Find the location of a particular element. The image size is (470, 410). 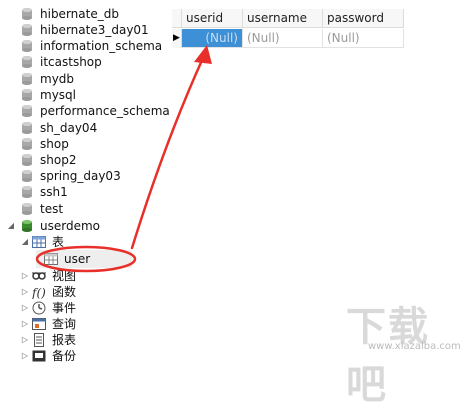

event-icon is located at coordinates (39, 308).